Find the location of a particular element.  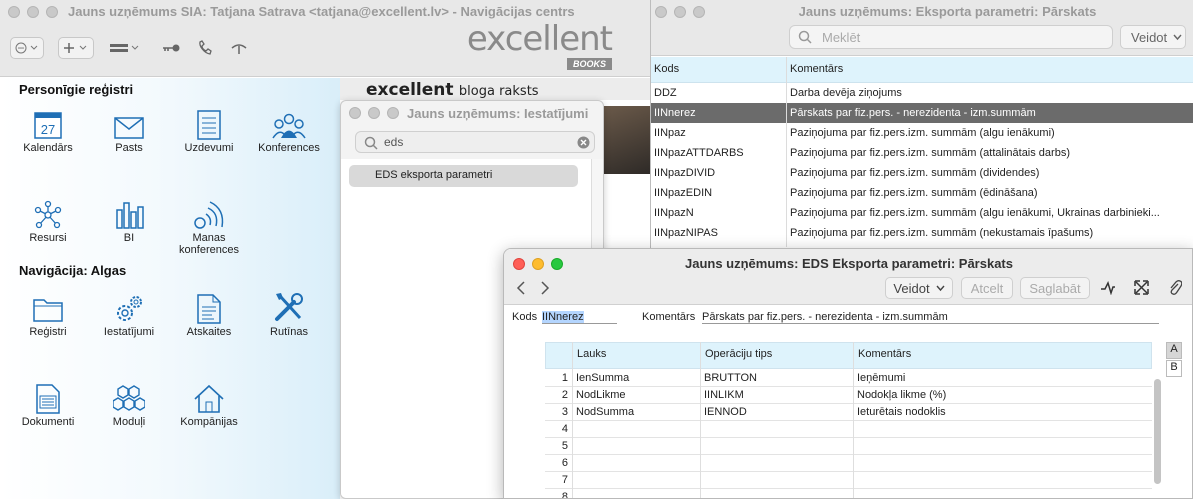

tab-b: B is located at coordinates (1174, 368).